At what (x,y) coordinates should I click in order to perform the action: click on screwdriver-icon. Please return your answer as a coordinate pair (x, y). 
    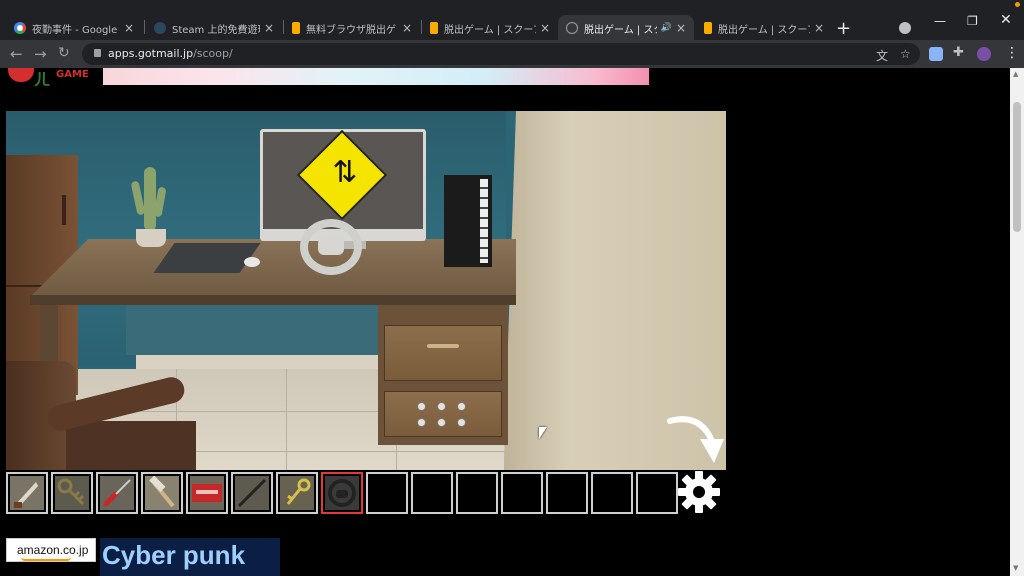
    Looking at the image, I should click on (117, 493).